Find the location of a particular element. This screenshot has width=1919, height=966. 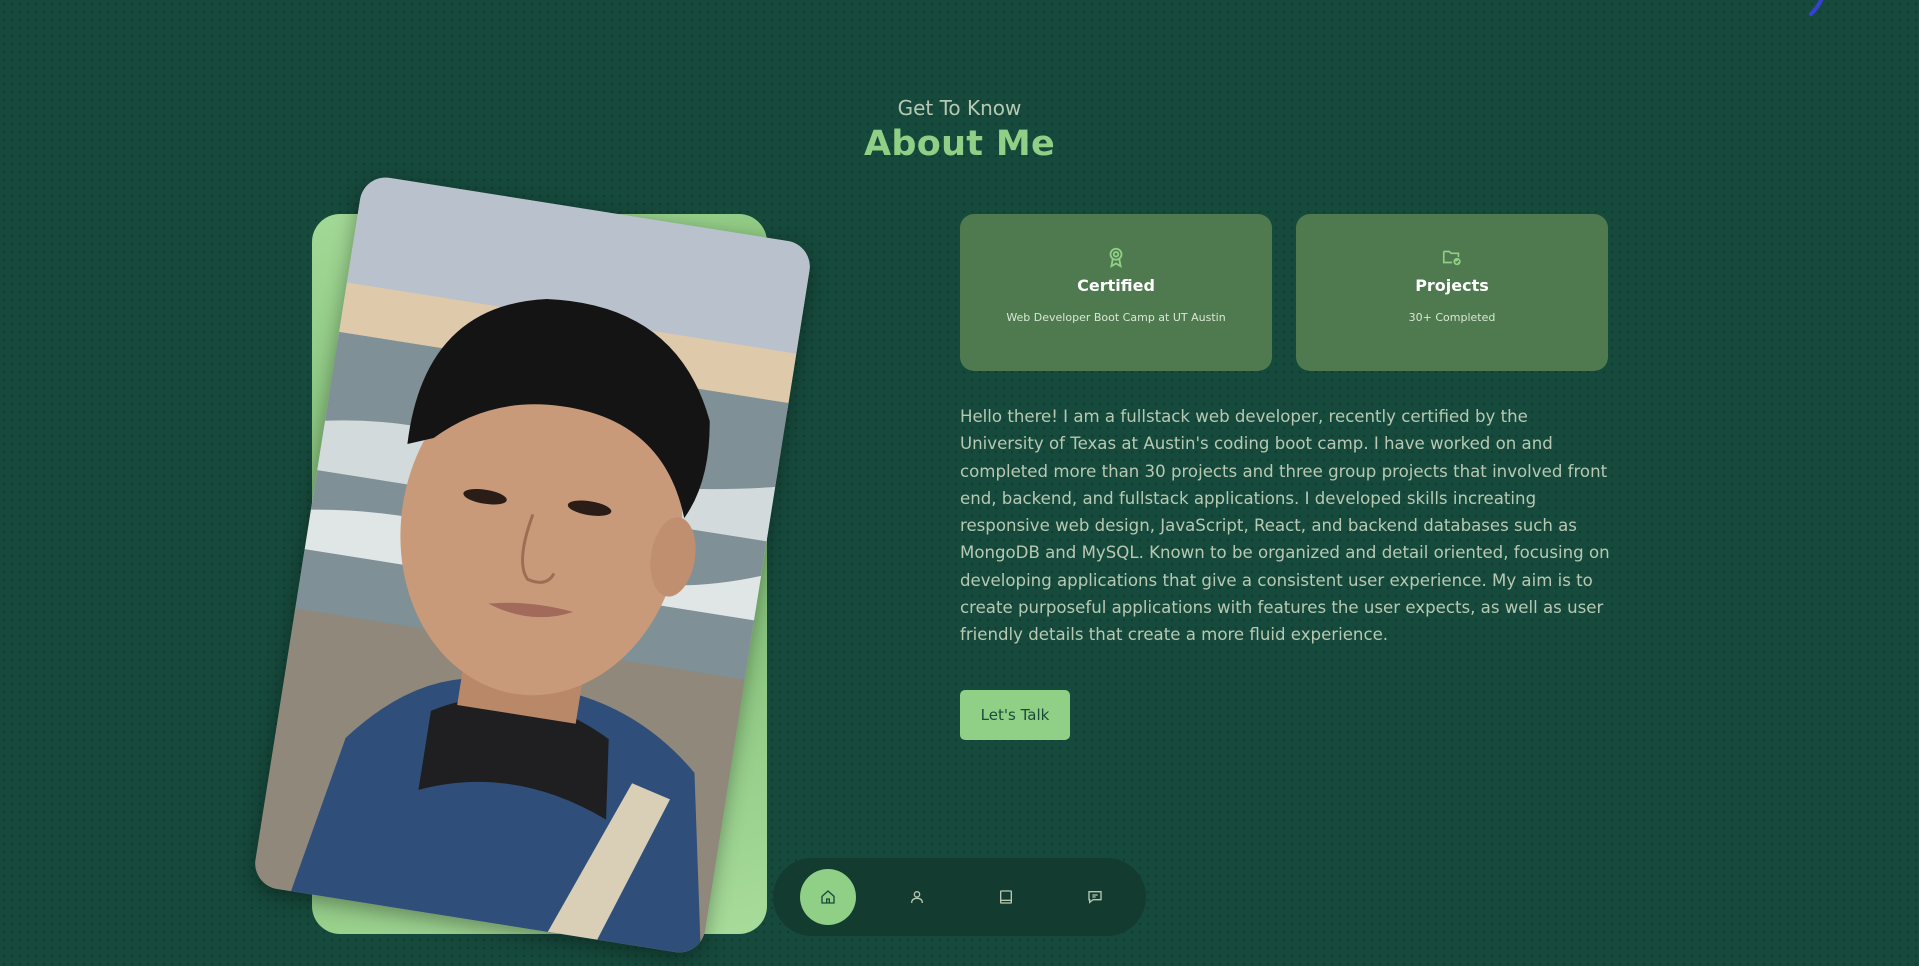

nav-about is located at coordinates (917, 897).